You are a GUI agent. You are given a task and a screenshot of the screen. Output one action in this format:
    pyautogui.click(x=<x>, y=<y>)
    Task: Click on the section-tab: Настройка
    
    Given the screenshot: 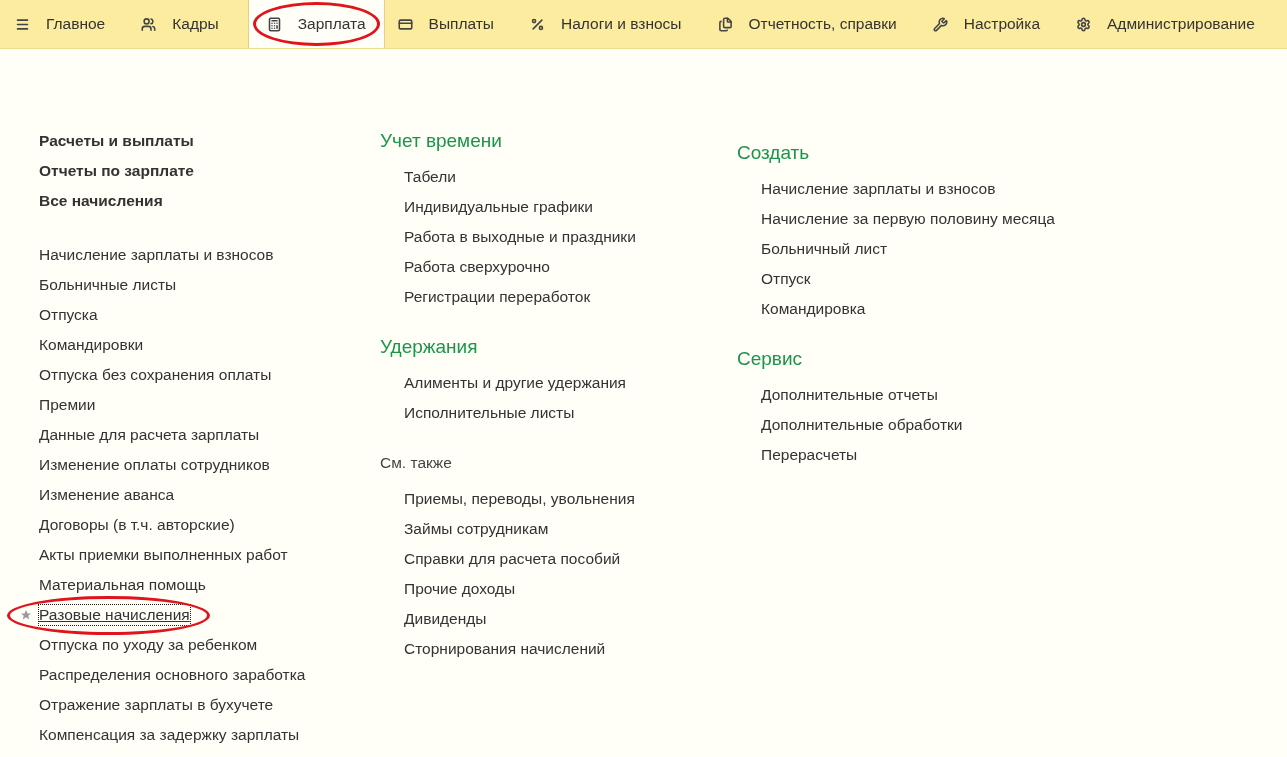 What is the action you would take?
    pyautogui.click(x=994, y=24)
    